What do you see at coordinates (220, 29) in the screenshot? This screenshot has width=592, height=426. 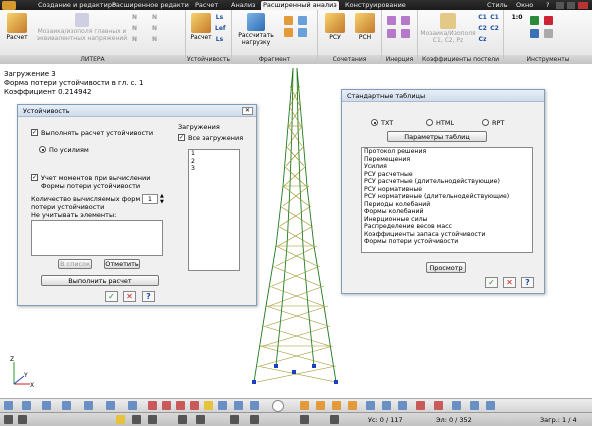 I see `lef-icon: Lef` at bounding box center [220, 29].